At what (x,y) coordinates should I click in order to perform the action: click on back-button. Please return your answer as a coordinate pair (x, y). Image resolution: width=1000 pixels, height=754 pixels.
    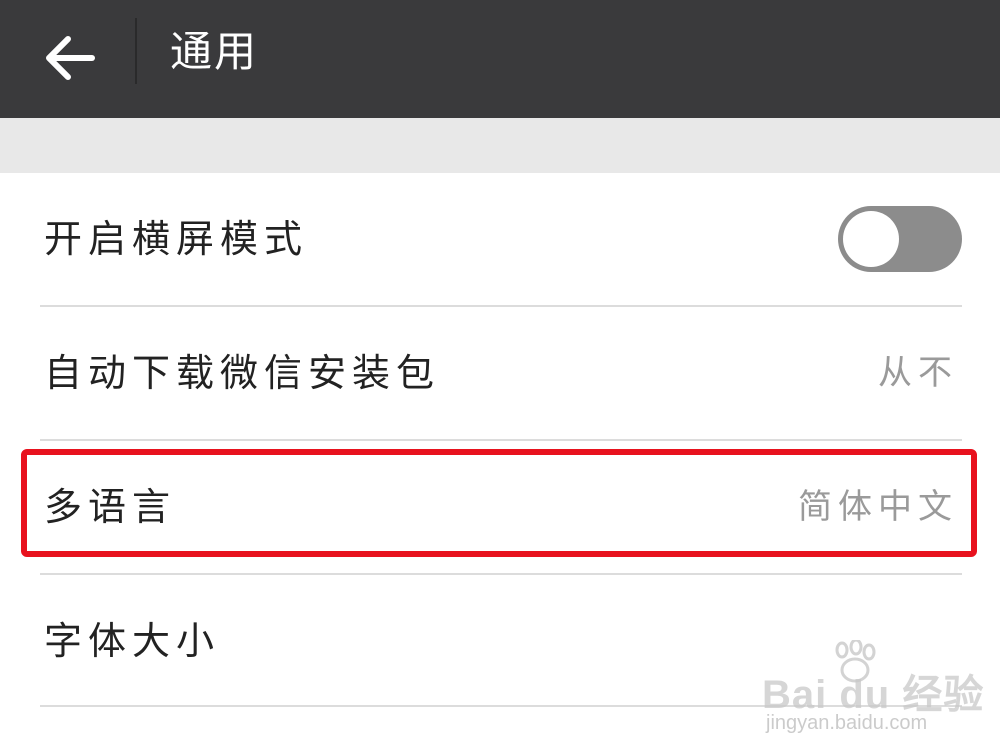
    Looking at the image, I should click on (70, 58).